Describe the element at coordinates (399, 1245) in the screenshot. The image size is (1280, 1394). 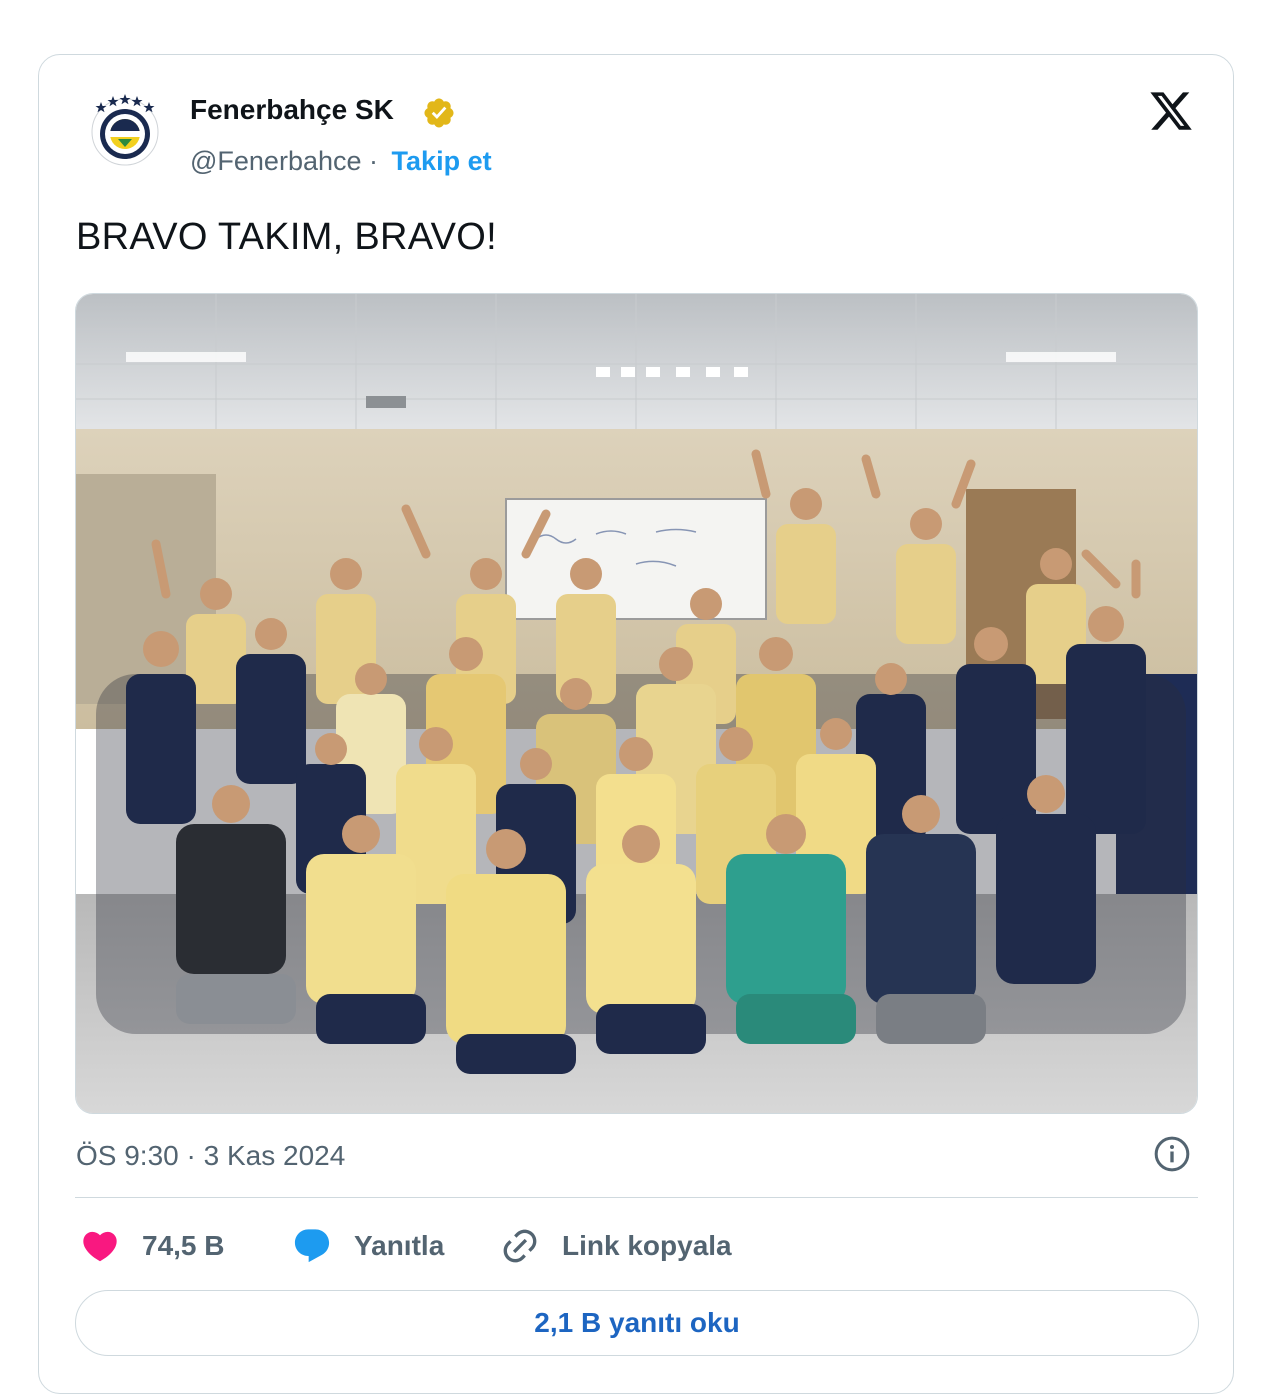
I see `reply-label: Yanıtla` at that location.